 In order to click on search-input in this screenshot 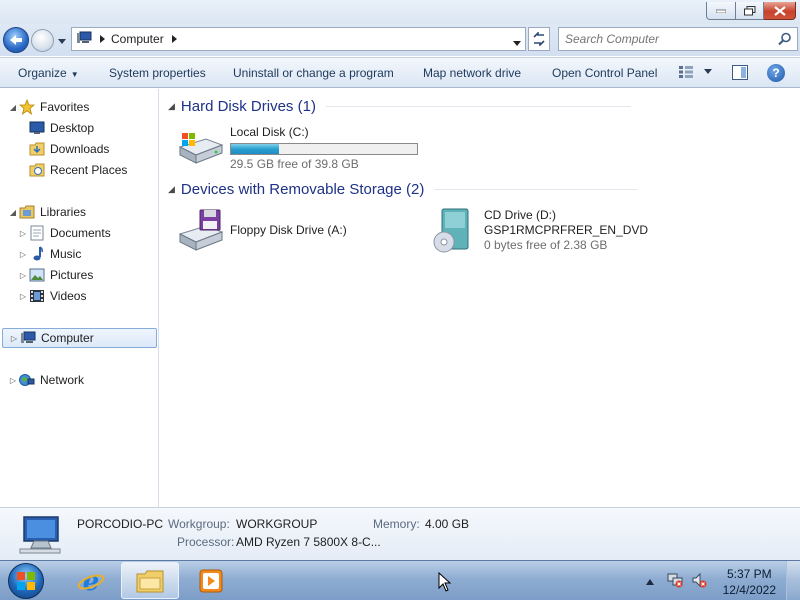, I will do `click(665, 39)`.